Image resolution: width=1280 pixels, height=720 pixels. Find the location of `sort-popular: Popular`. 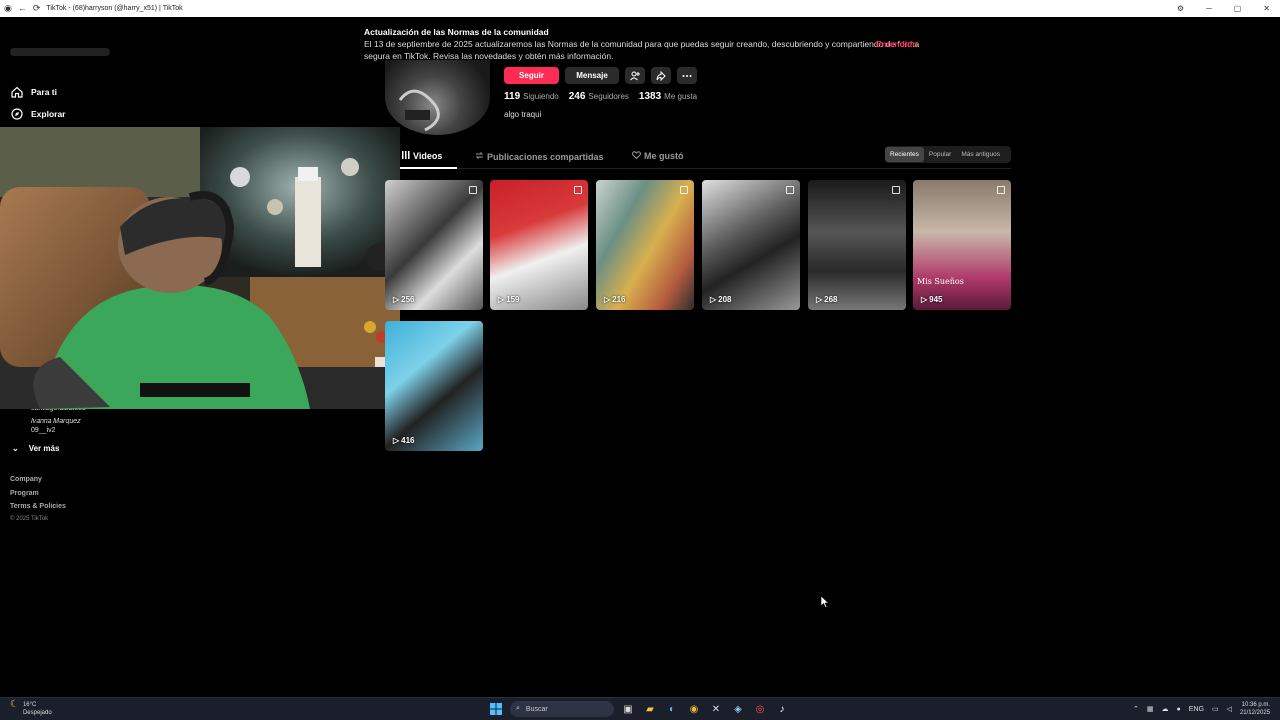

sort-popular: Popular is located at coordinates (940, 154).